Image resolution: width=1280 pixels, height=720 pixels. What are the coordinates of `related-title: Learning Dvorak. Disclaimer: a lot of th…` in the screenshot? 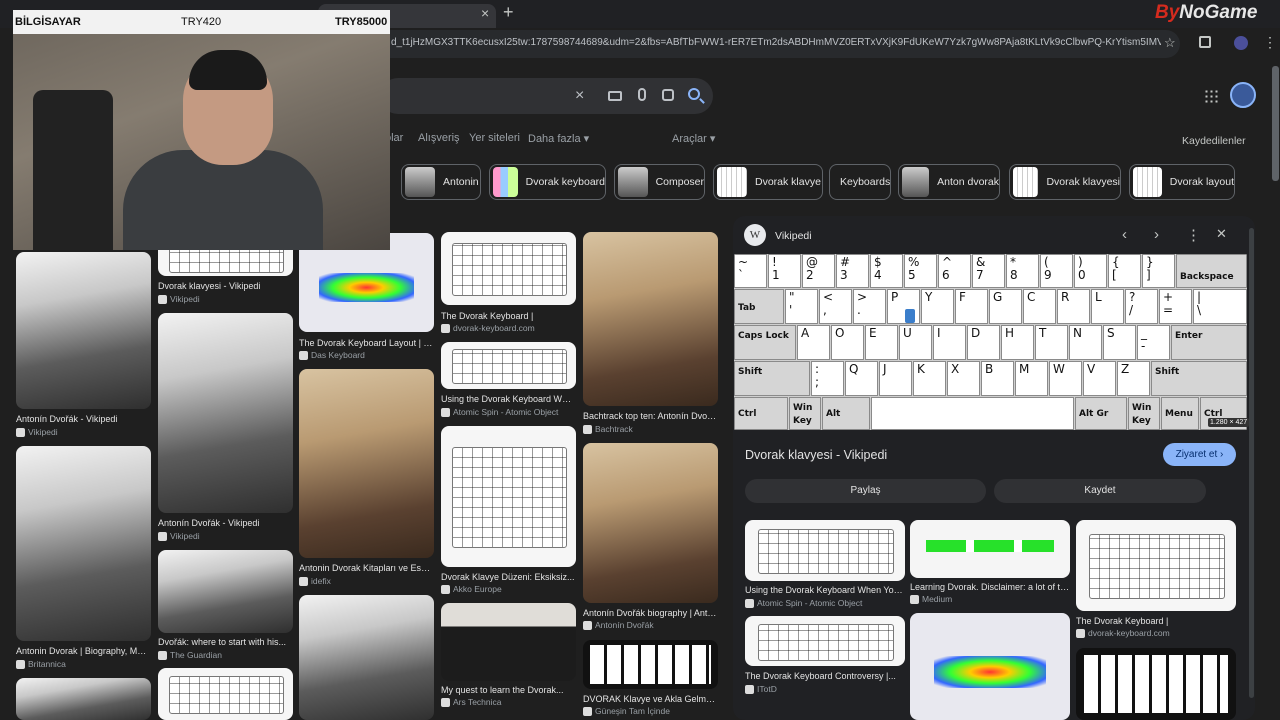 It's located at (990, 587).